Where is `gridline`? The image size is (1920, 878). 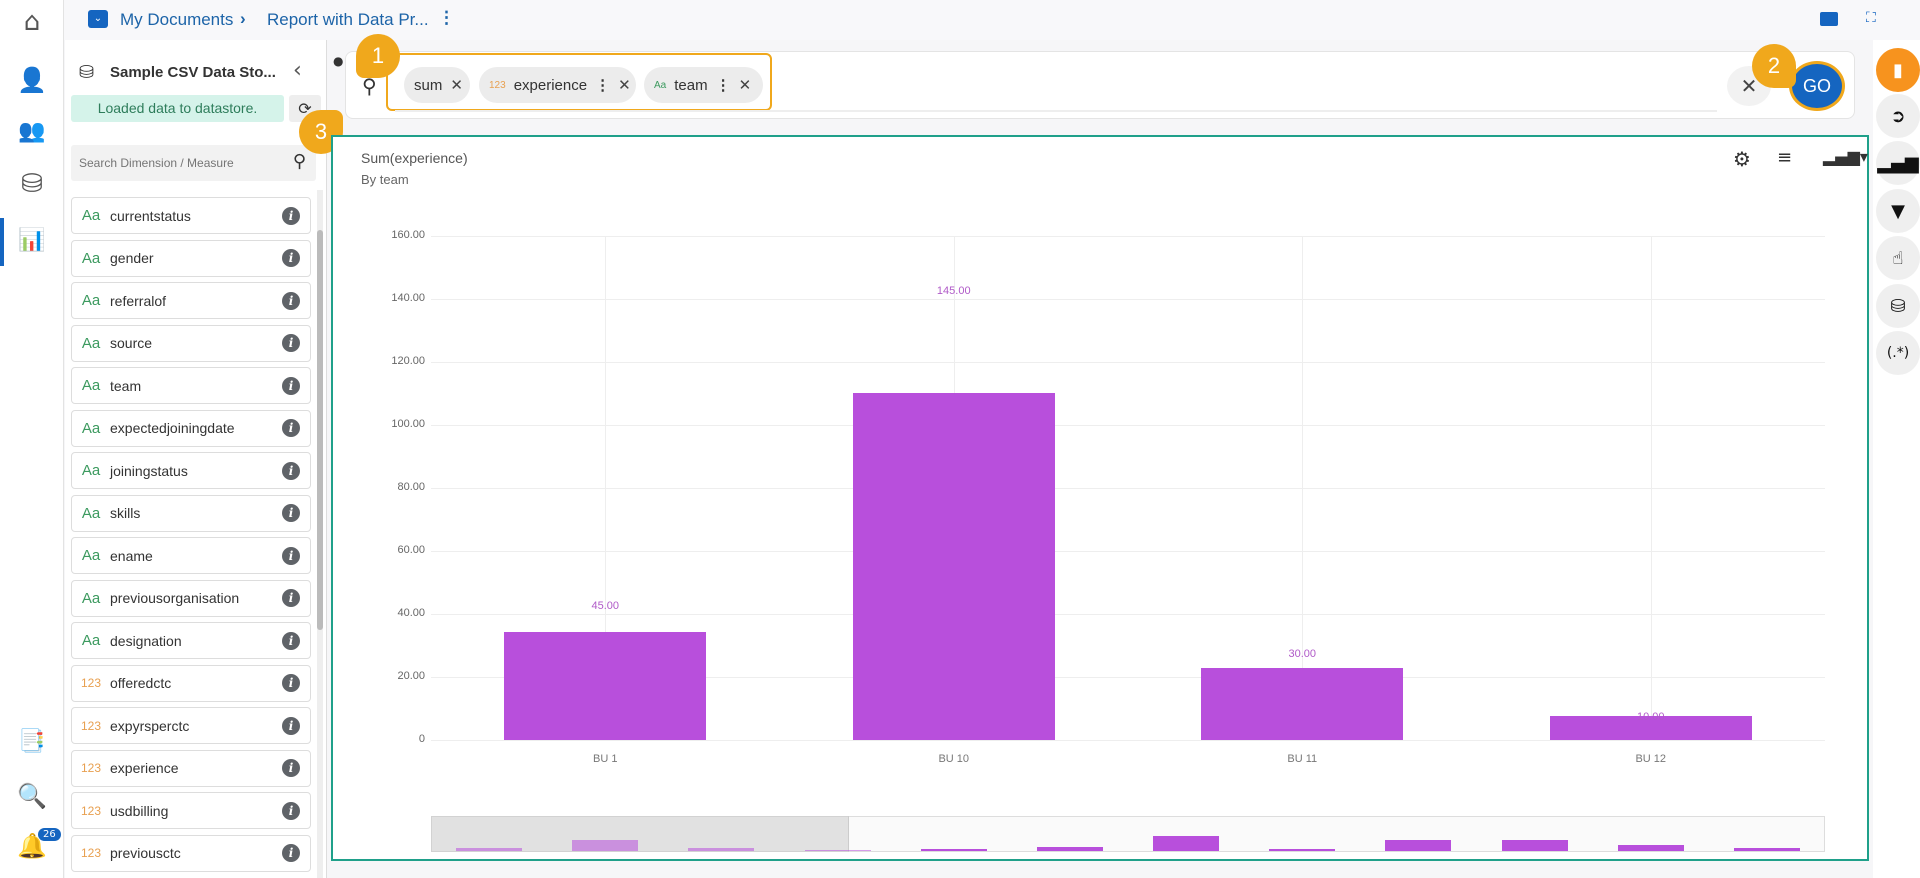 gridline is located at coordinates (1128, 614).